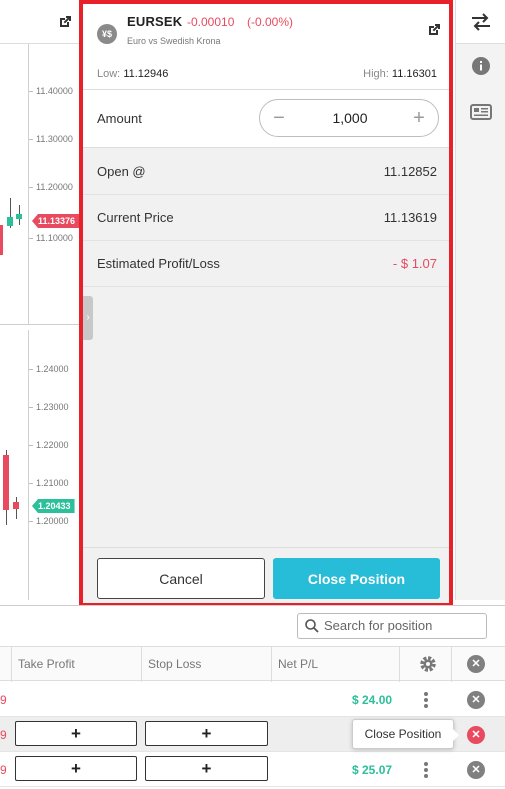  Describe the element at coordinates (312, 626) in the screenshot. I see `search-icon` at that location.